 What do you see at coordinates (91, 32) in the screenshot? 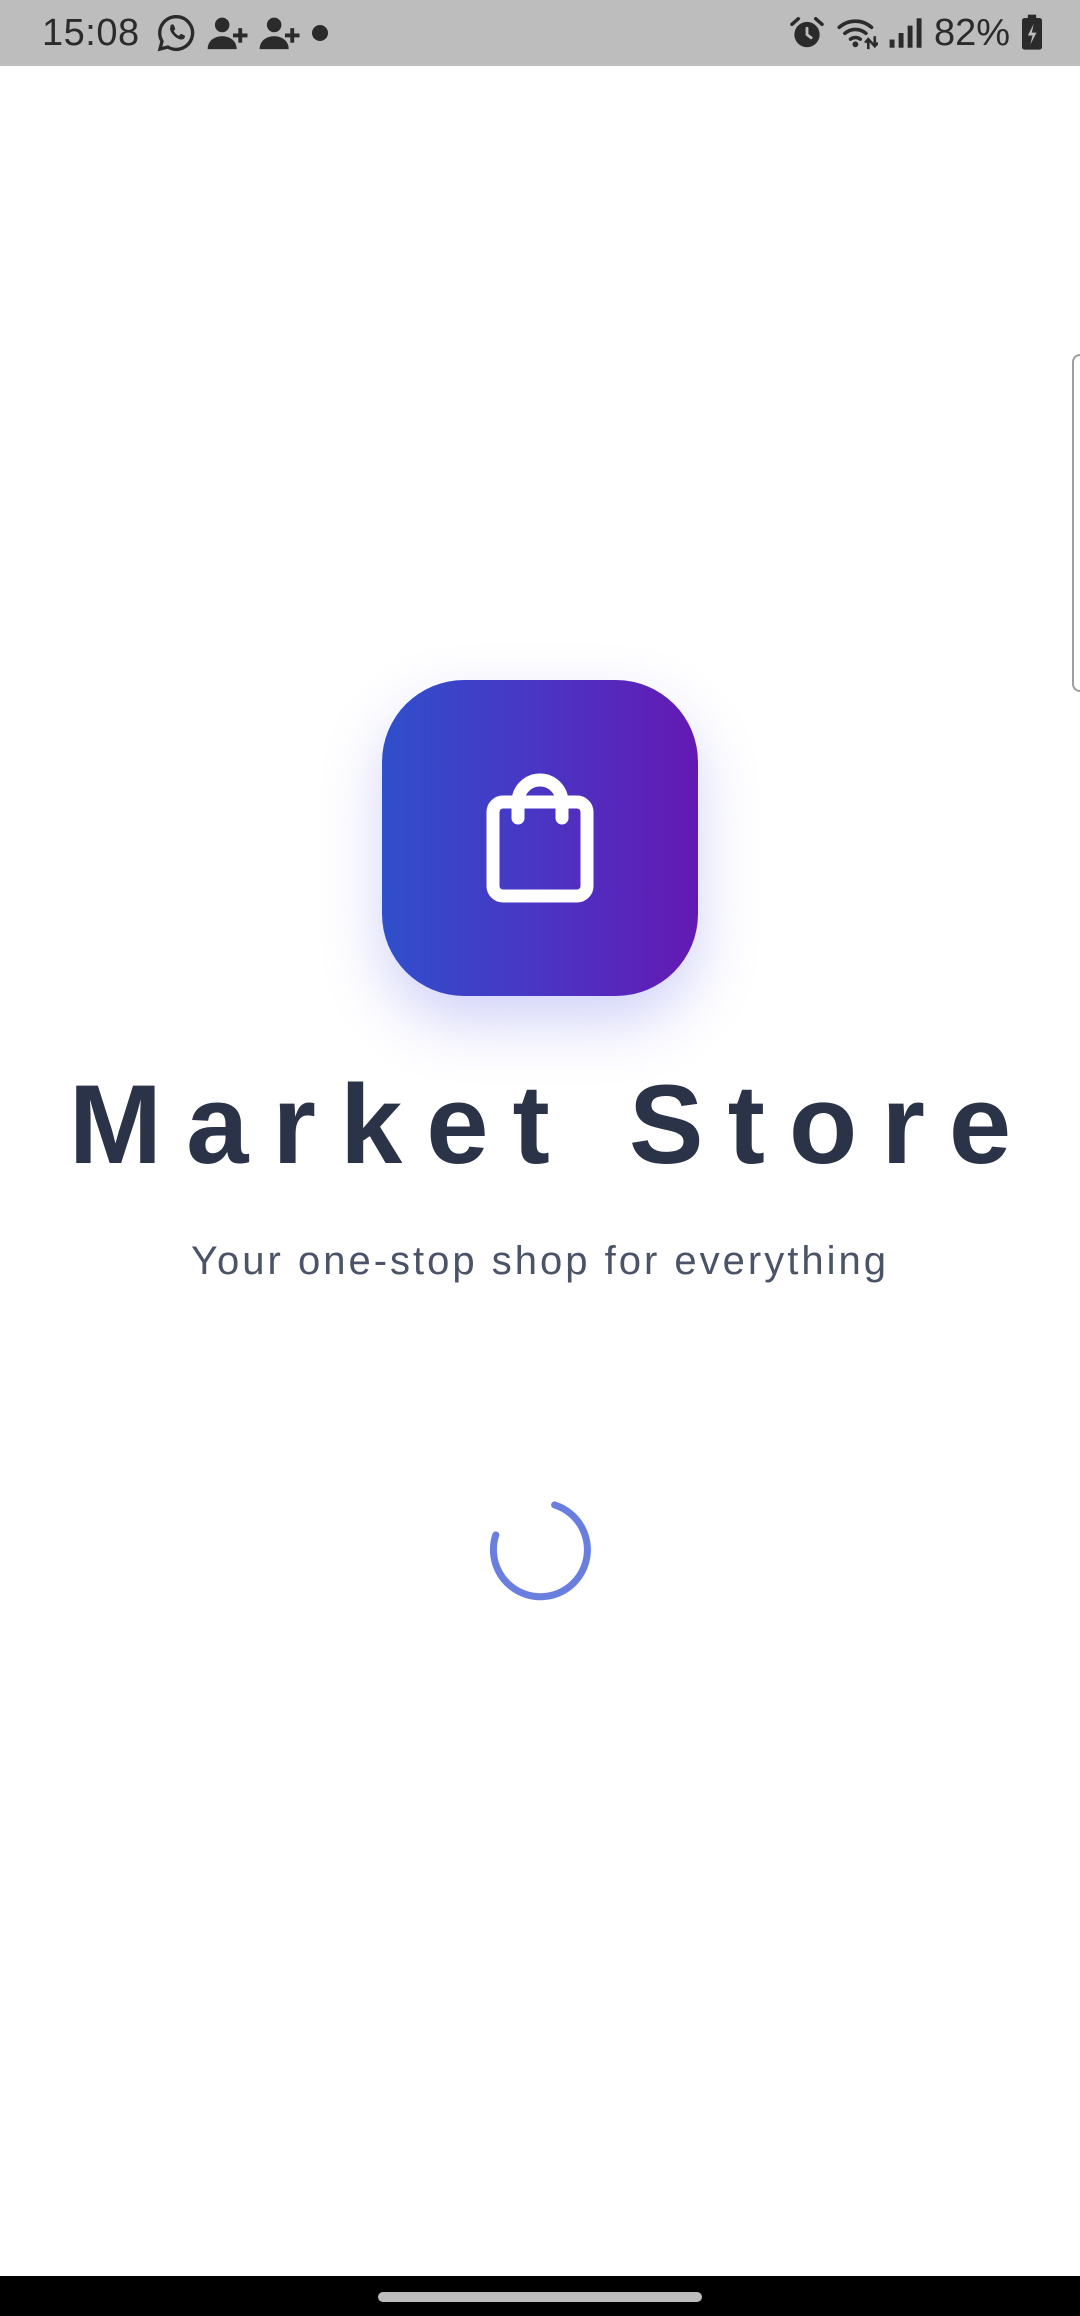
I see `status-time: 15:08` at bounding box center [91, 32].